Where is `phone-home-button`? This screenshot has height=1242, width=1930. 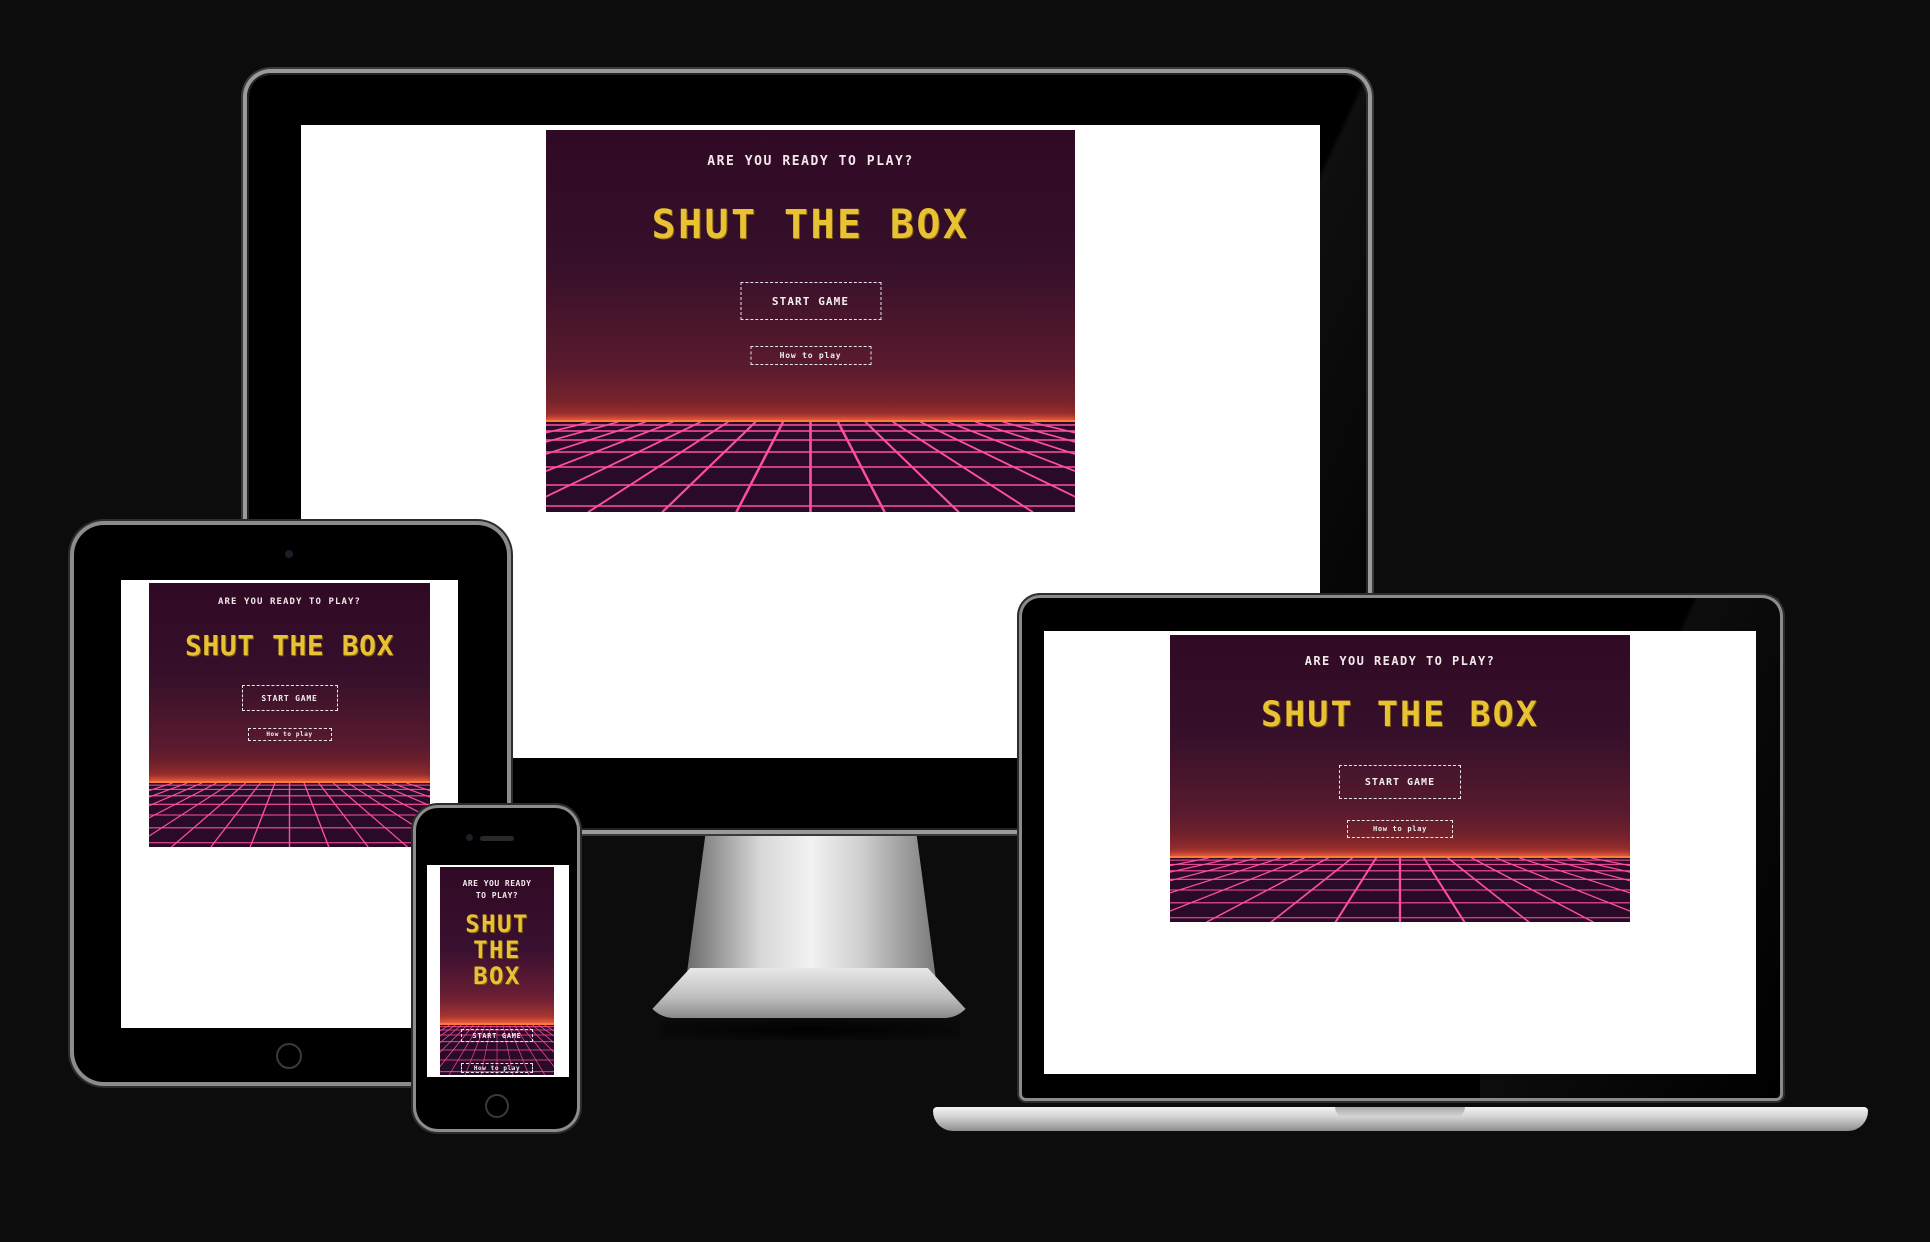 phone-home-button is located at coordinates (497, 1106).